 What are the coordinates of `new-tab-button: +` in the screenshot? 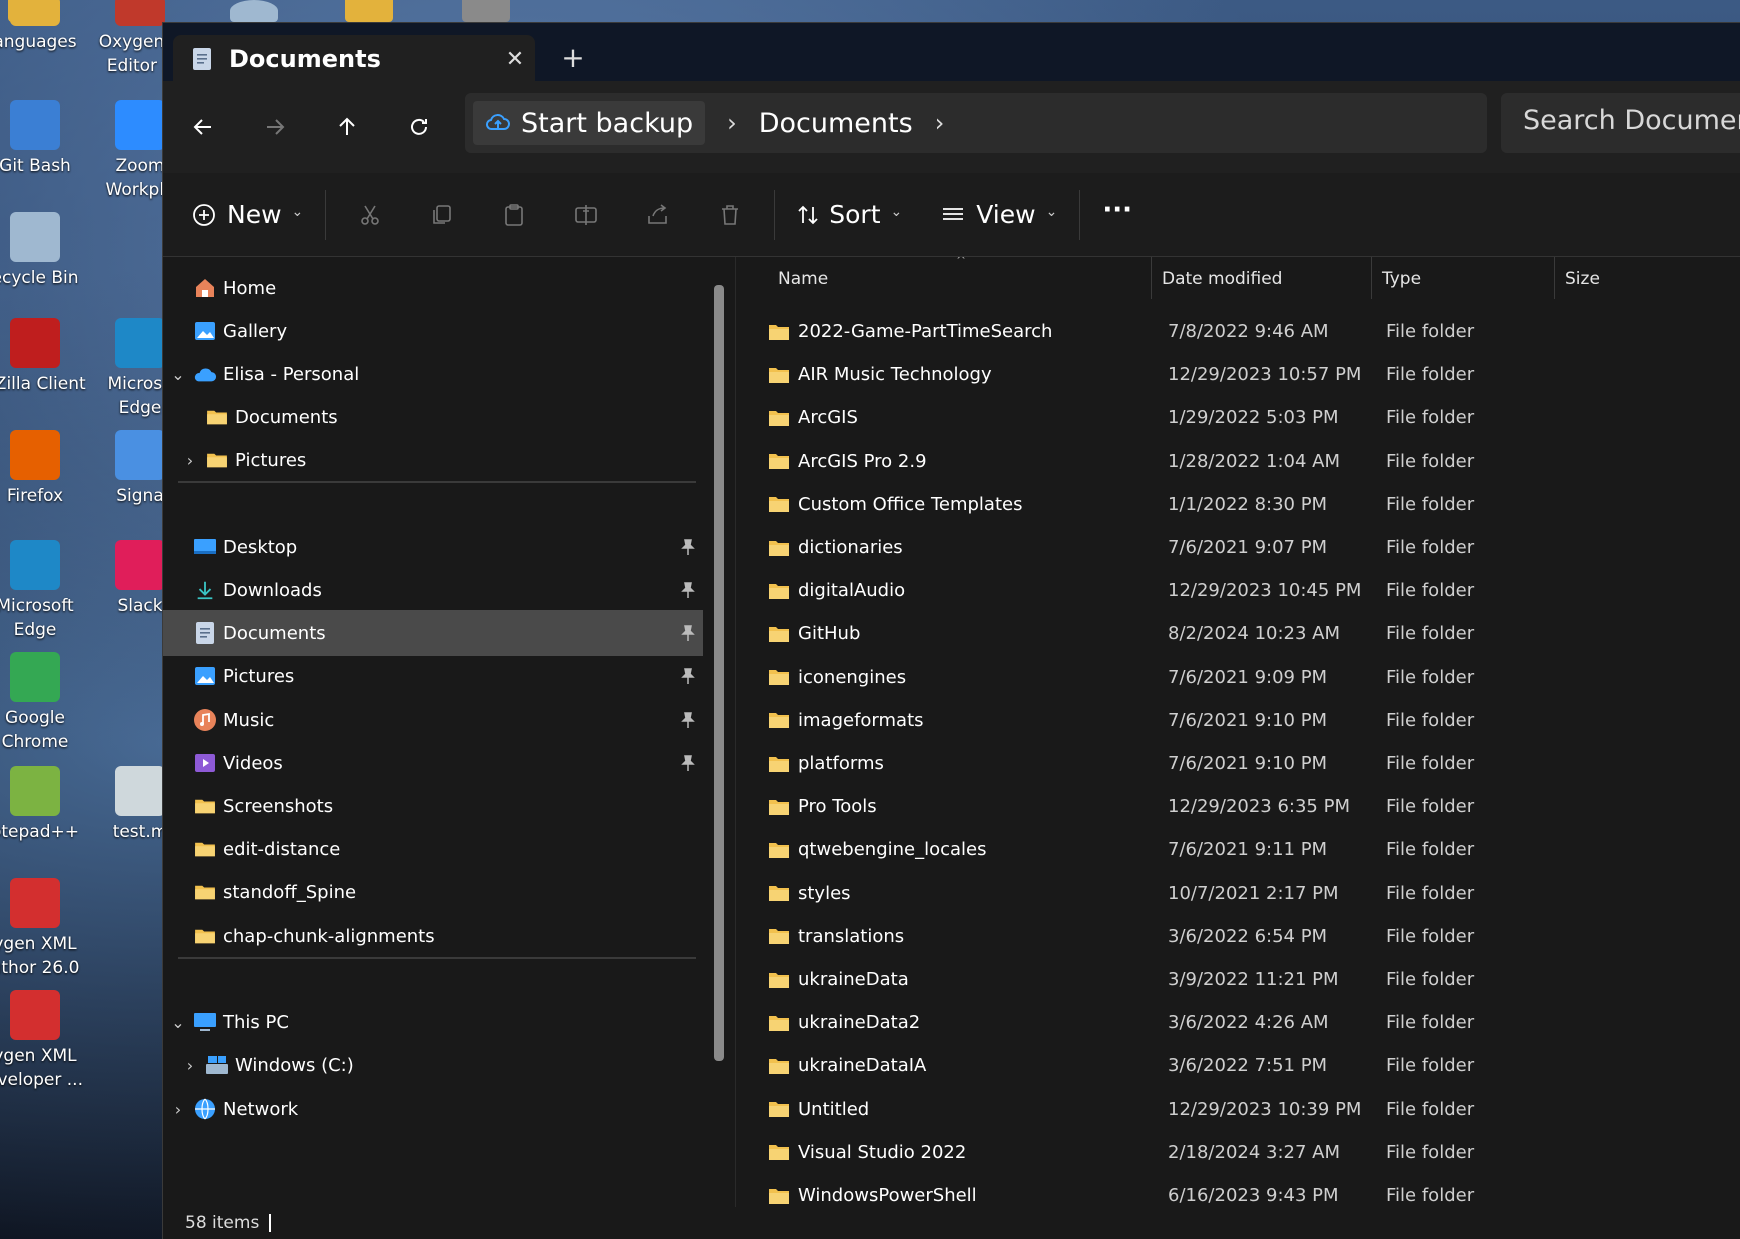 It's located at (573, 57).